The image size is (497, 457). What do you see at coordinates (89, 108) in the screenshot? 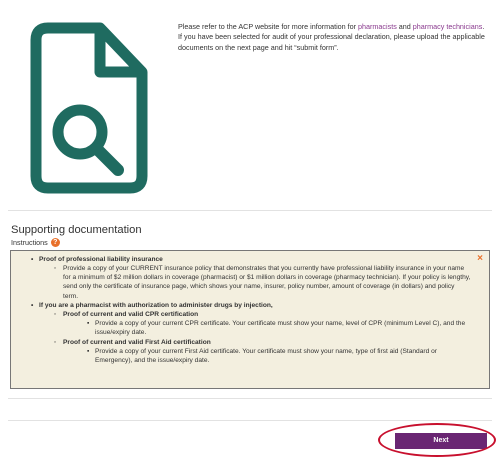
I see `document-search-icon` at bounding box center [89, 108].